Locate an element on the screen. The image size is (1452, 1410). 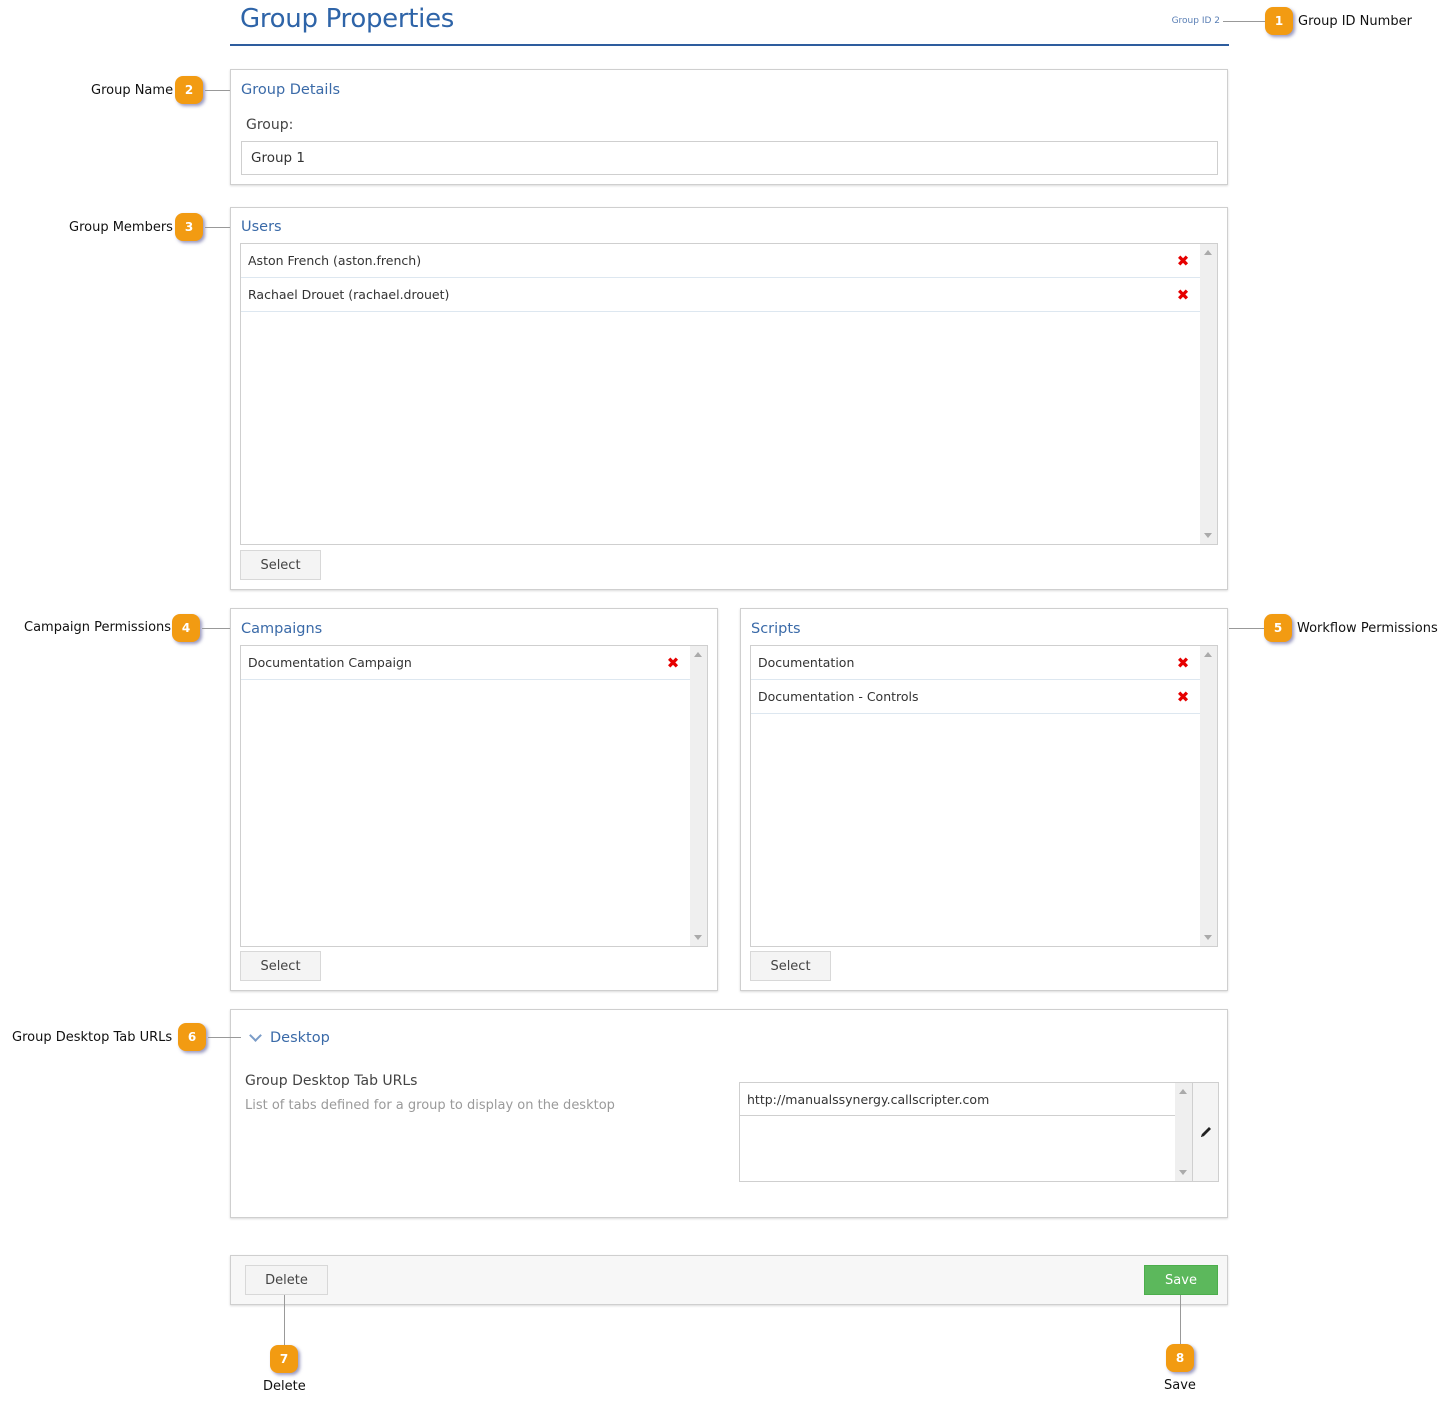
pencil-icon is located at coordinates (1205, 1132).